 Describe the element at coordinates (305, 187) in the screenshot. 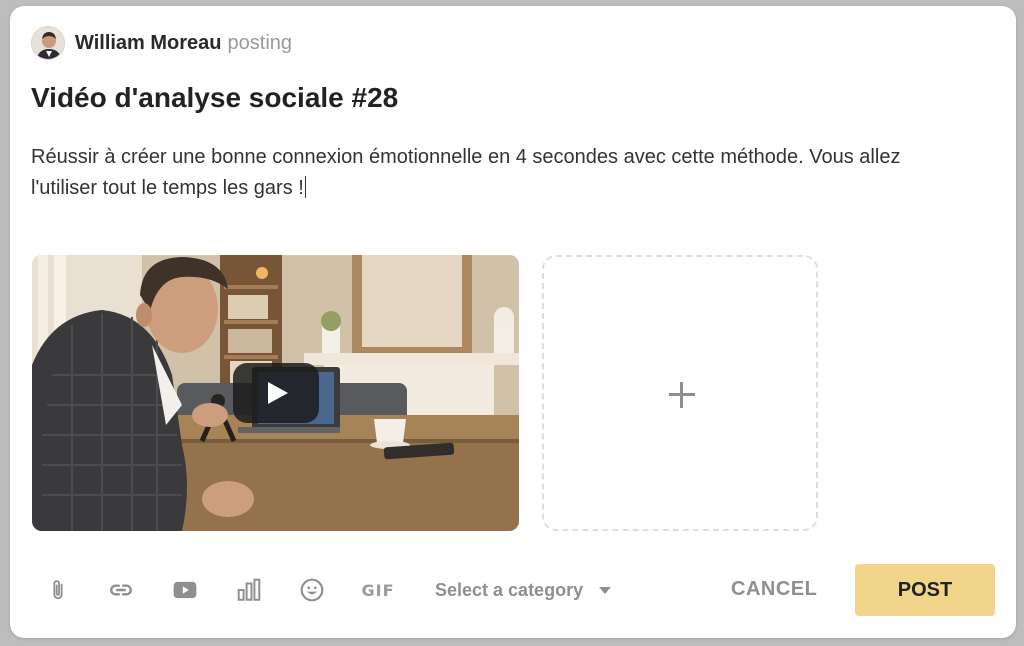

I see `text-caret` at that location.